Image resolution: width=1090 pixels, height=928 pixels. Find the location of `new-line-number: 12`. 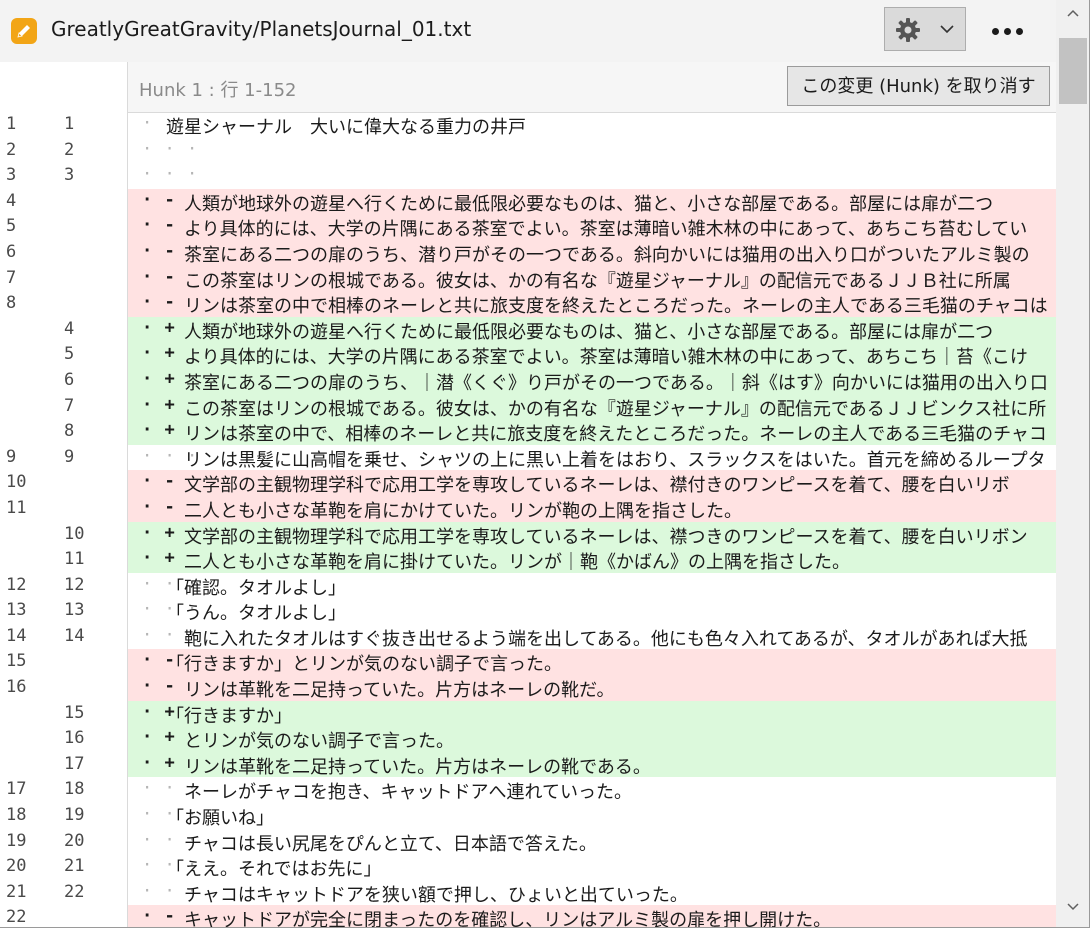

new-line-number: 12 is located at coordinates (74, 584).